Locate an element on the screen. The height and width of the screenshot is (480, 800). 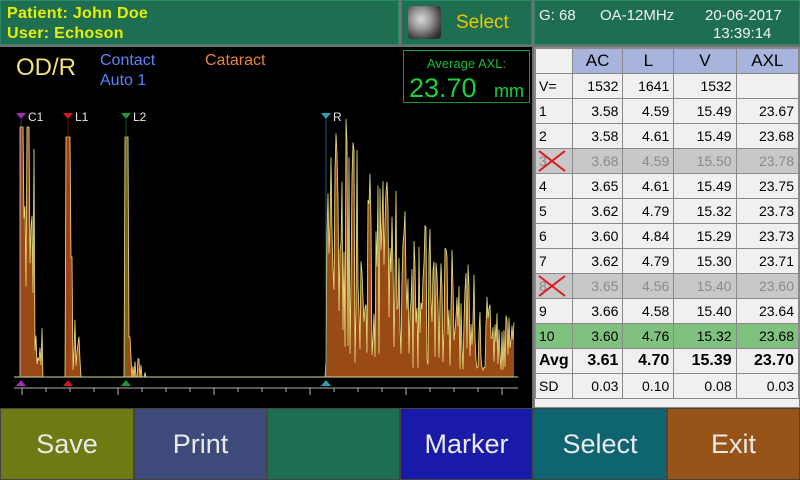
table-cell: 15.29 is located at coordinates (705, 236).